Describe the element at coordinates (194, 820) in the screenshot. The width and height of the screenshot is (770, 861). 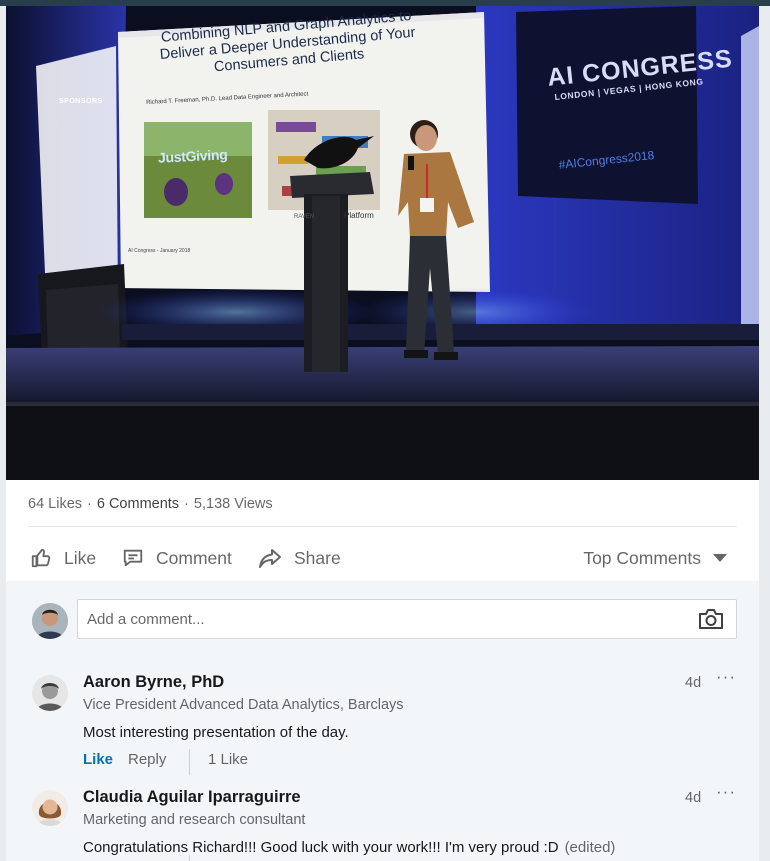
I see `commenter-headline: Marketing and research consultant` at that location.